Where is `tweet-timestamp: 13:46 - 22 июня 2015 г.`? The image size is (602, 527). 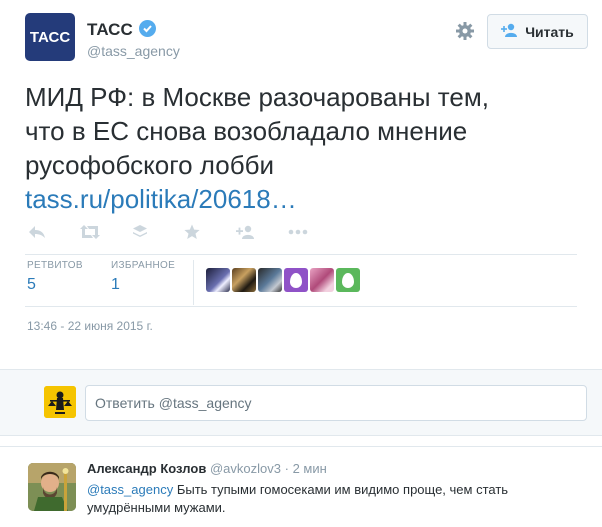 tweet-timestamp: 13:46 - 22 июня 2015 г. is located at coordinates (90, 326).